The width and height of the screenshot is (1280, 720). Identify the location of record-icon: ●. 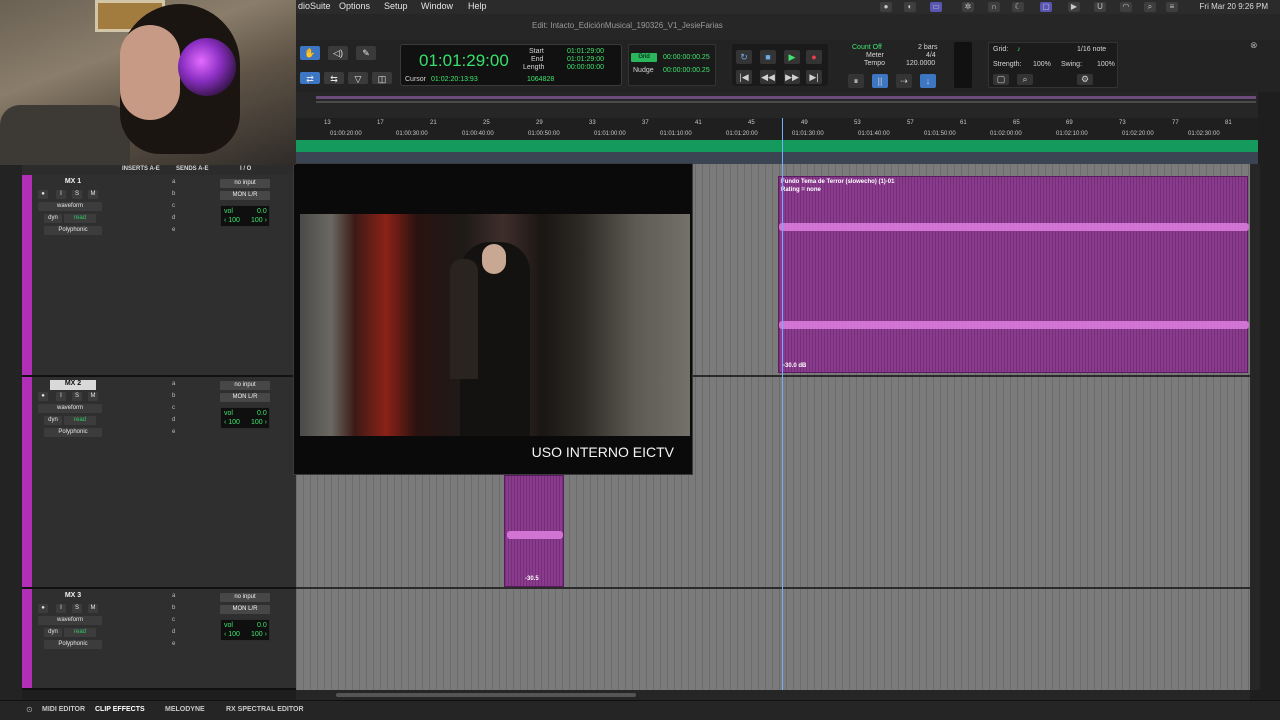
(814, 57).